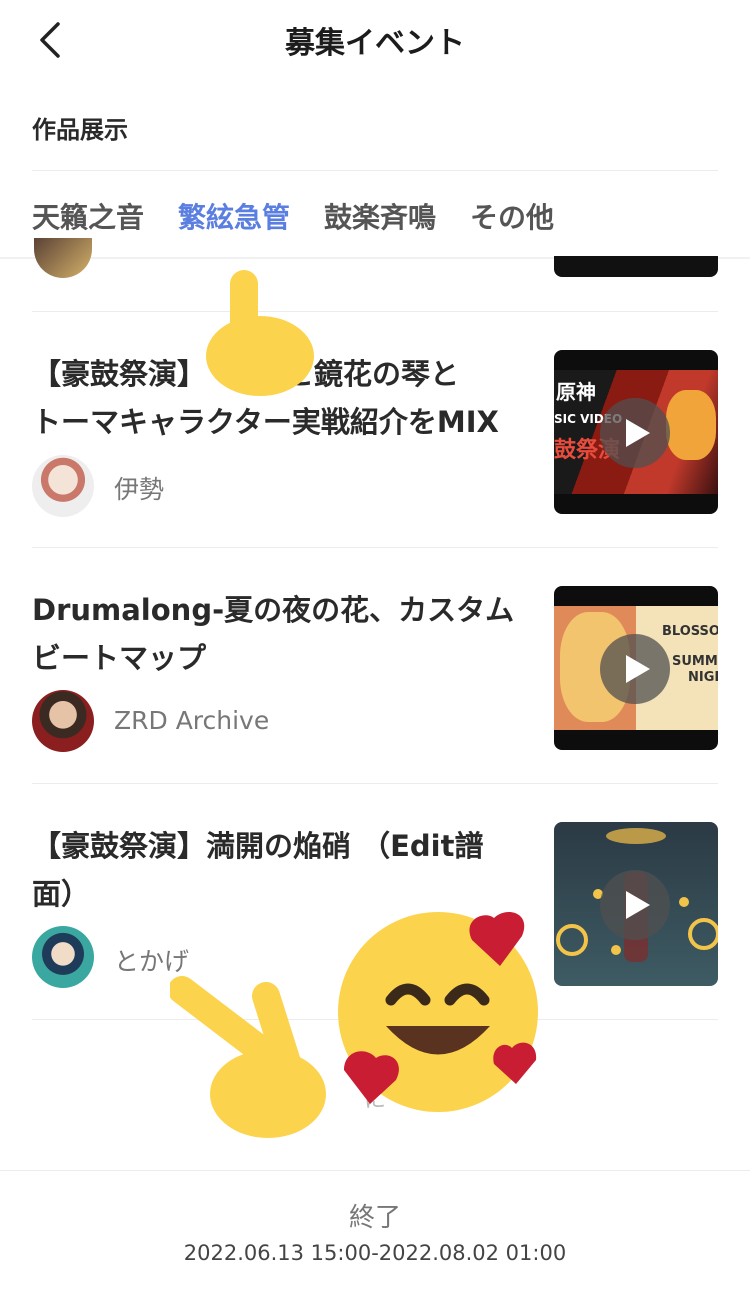 The height and width of the screenshot is (1290, 750). I want to click on post-title-line: ビートマップ, so click(119, 658).